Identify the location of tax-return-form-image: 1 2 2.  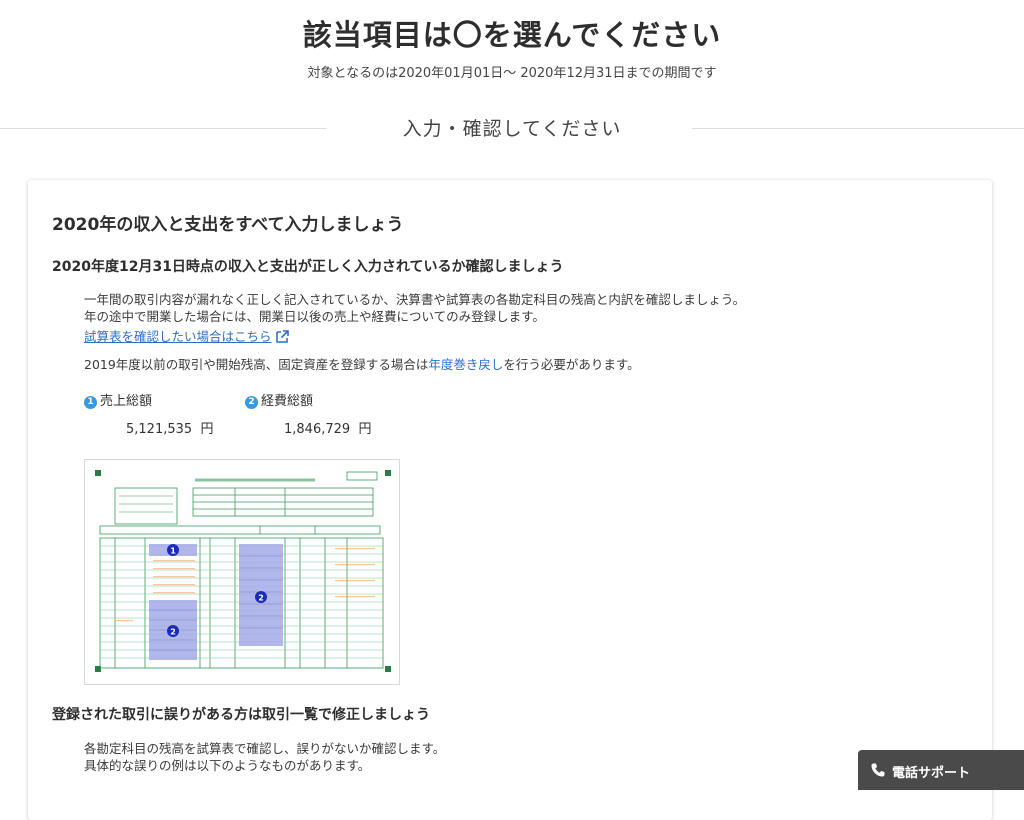
(242, 572).